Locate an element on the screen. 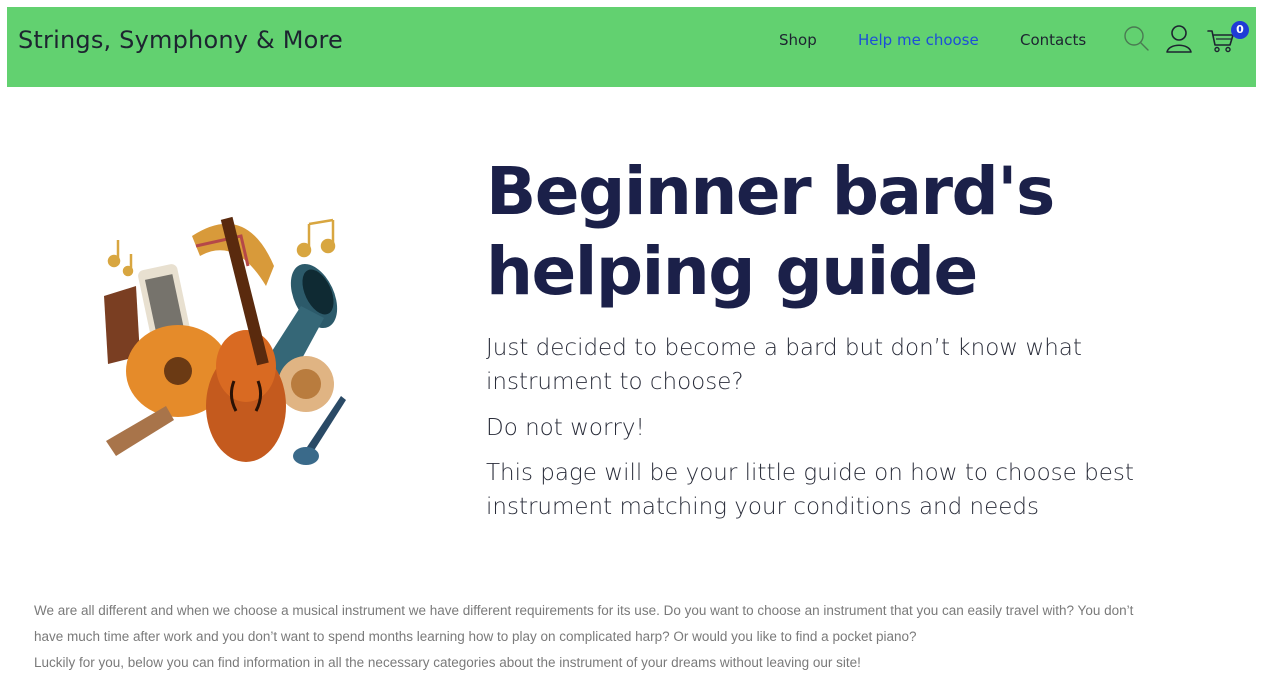 This screenshot has height=682, width=1261. nav-contacts: Contacts is located at coordinates (1053, 40).